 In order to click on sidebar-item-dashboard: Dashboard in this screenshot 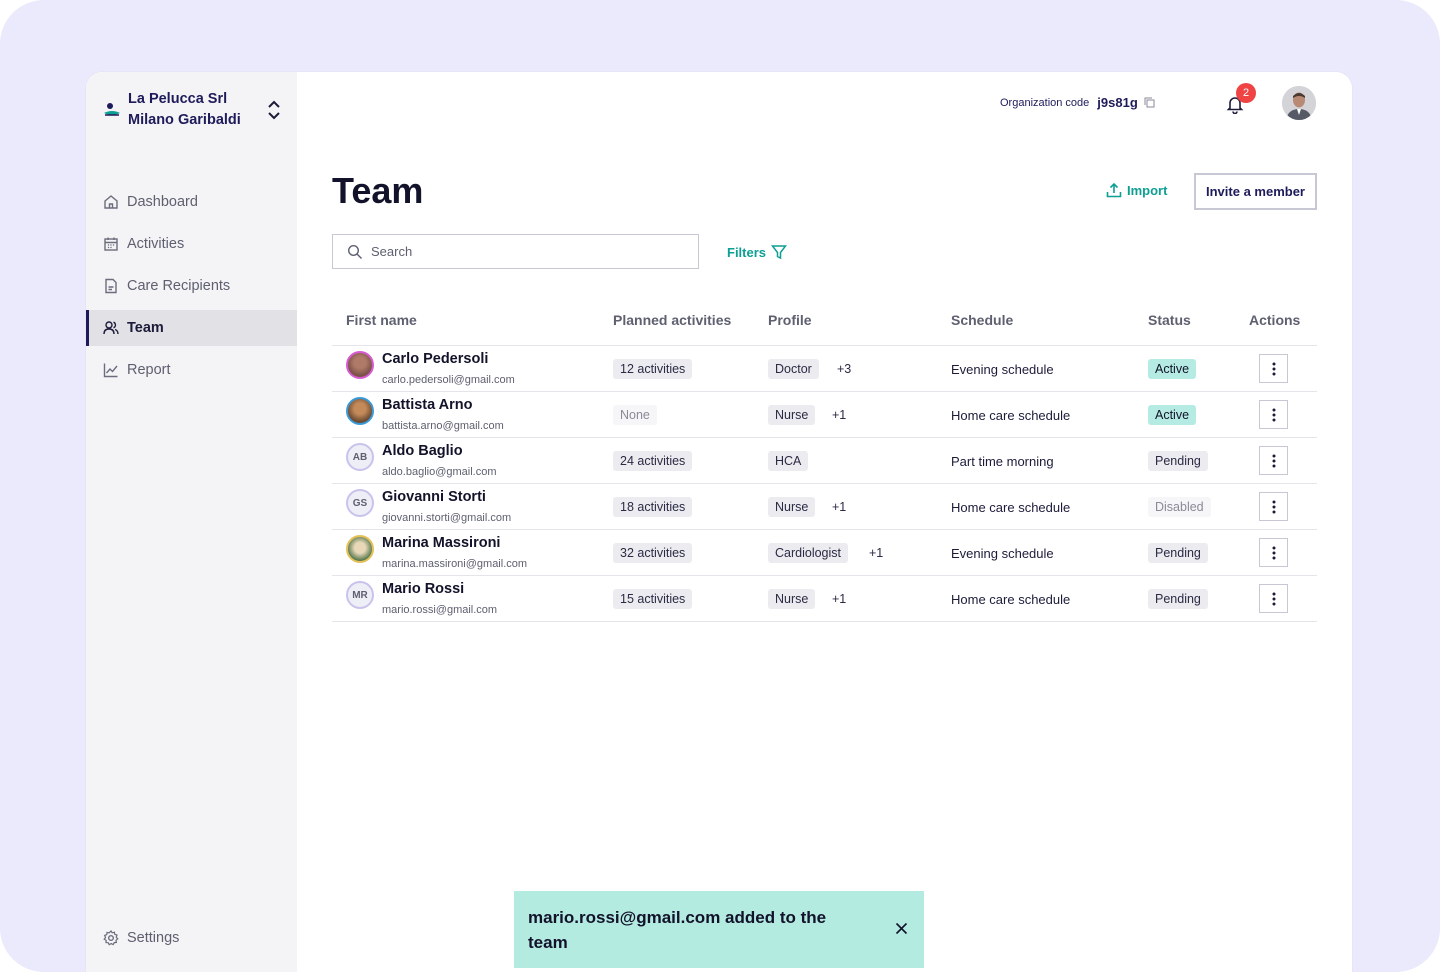, I will do `click(191, 202)`.